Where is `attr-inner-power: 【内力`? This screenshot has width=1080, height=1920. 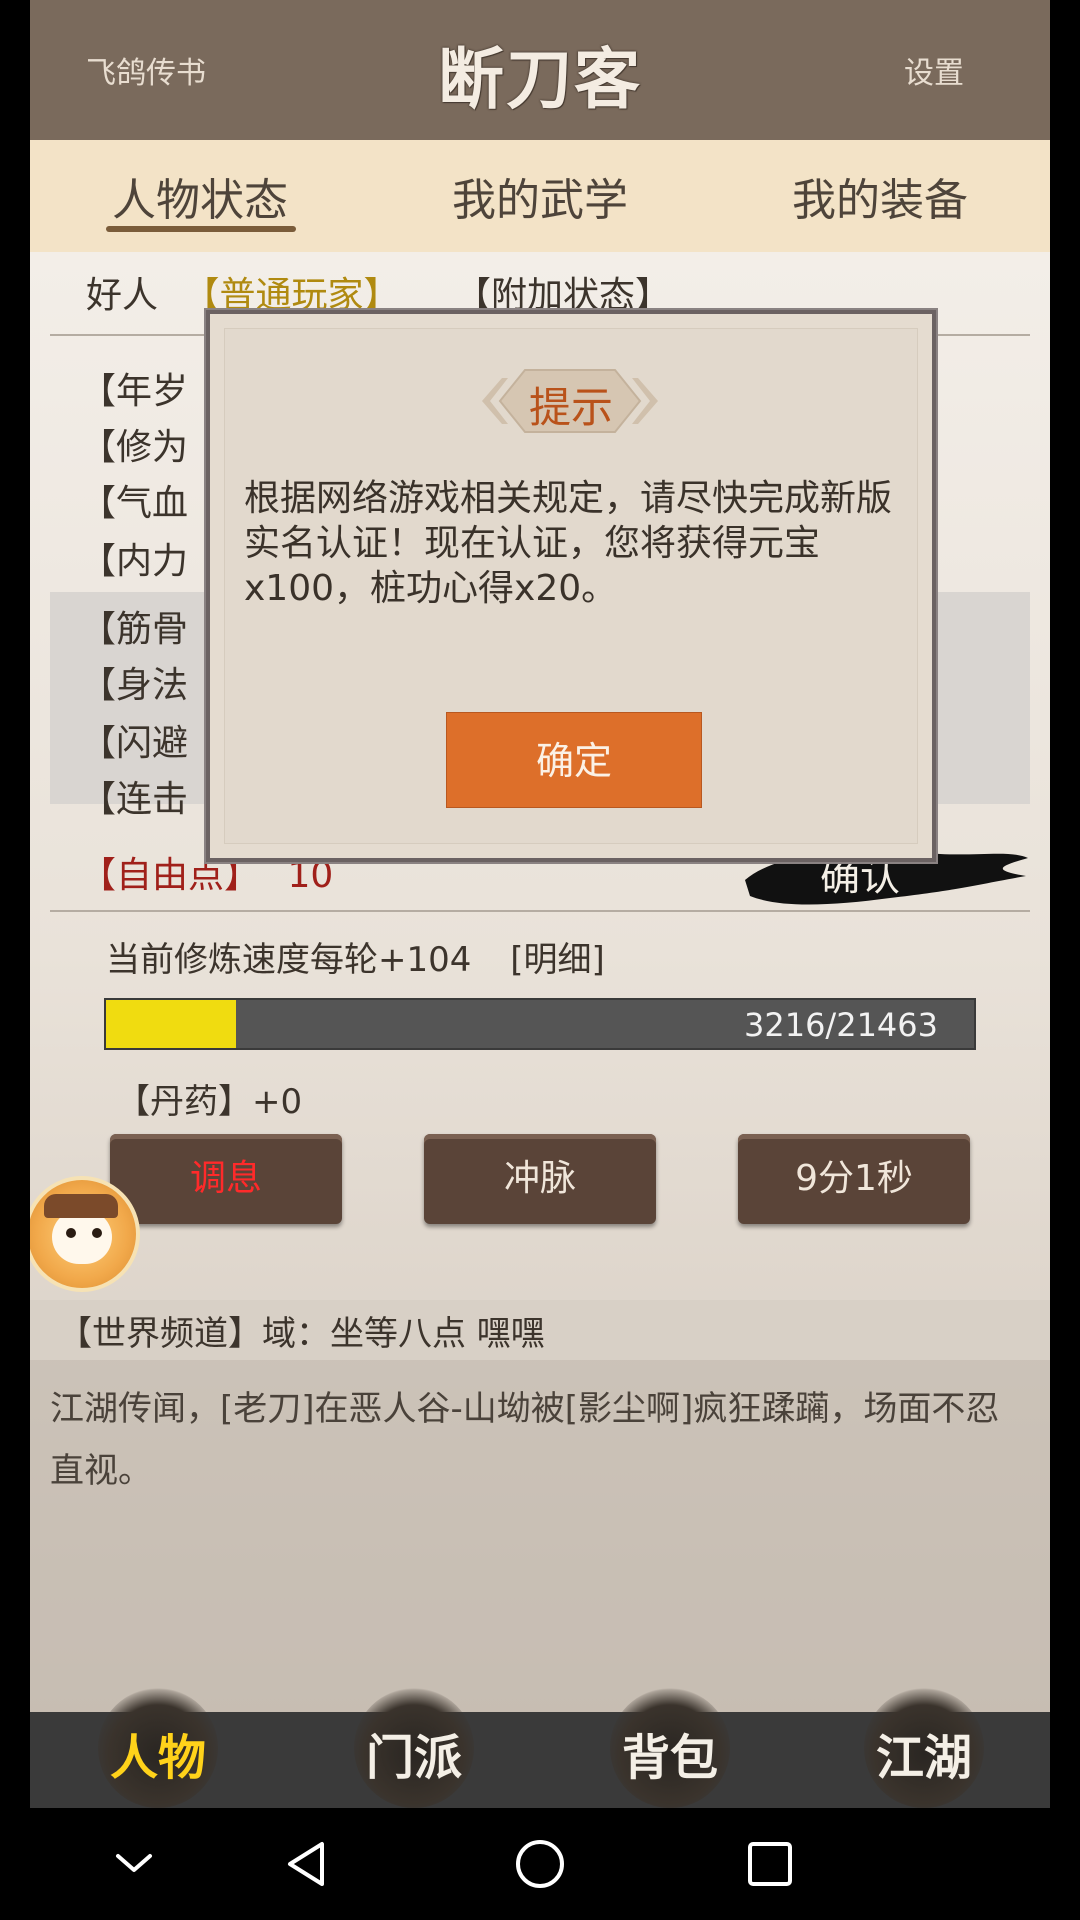
attr-inner-power: 【内力 is located at coordinates (134, 561).